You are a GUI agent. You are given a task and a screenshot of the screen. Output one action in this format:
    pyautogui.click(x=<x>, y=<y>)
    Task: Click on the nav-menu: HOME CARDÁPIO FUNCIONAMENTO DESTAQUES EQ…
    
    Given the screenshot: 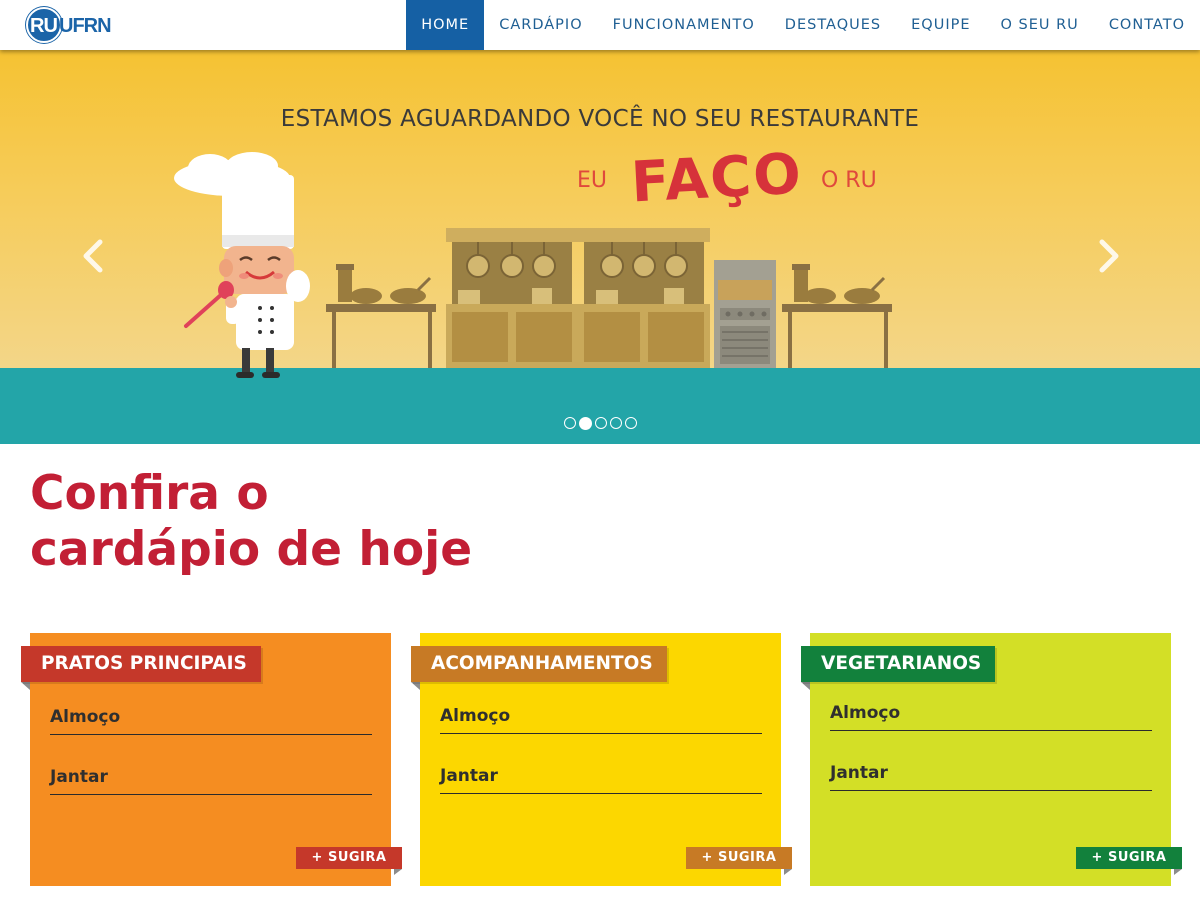 What is the action you would take?
    pyautogui.click(x=803, y=25)
    